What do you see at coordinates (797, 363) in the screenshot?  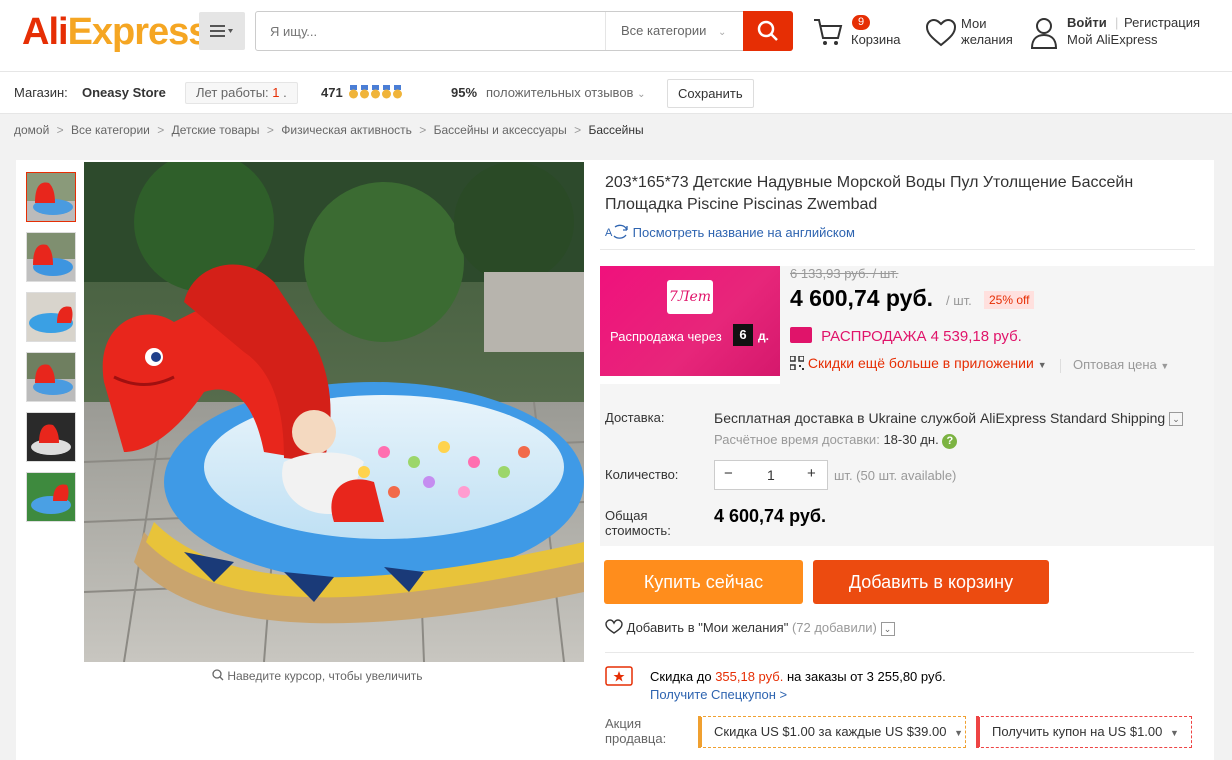 I see `qr-code-icon` at bounding box center [797, 363].